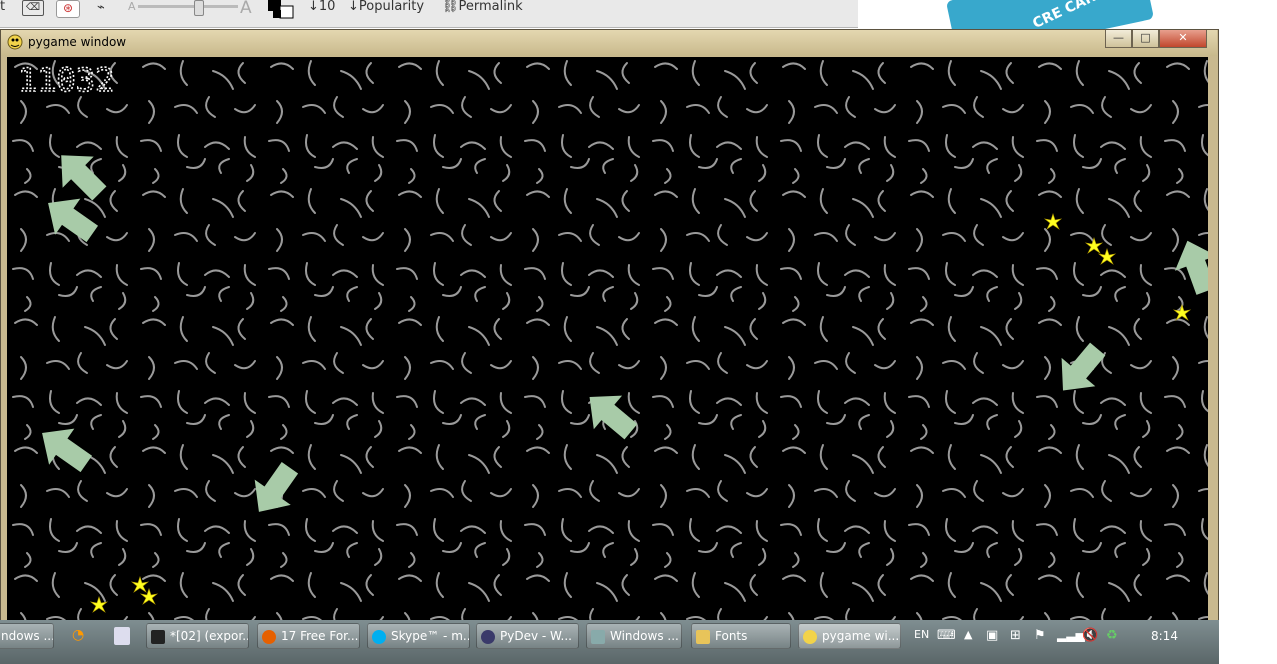  What do you see at coordinates (1248, 642) in the screenshot?
I see `background-page-bottom` at bounding box center [1248, 642].